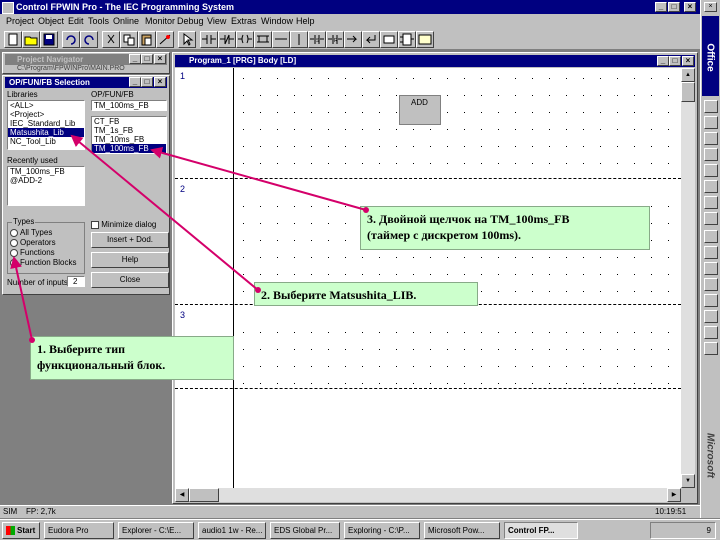 Image resolution: width=720 pixels, height=540 pixels. I want to click on office-tools-icon, so click(711, 332).